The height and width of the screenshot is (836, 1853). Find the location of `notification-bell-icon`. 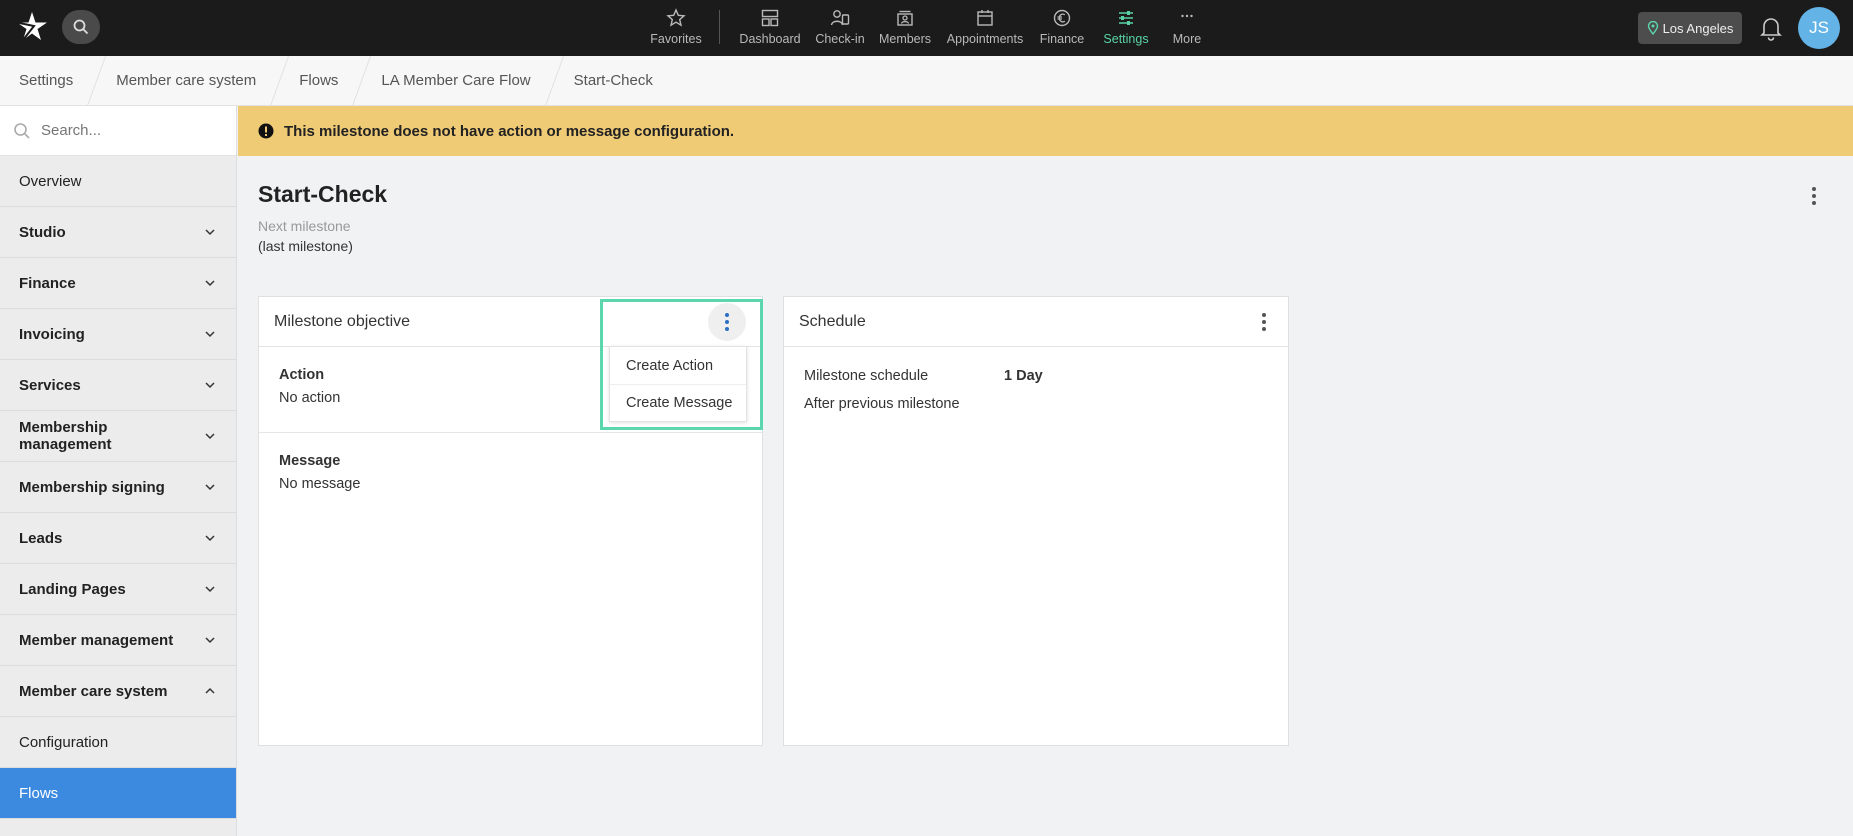

notification-bell-icon is located at coordinates (1771, 28).